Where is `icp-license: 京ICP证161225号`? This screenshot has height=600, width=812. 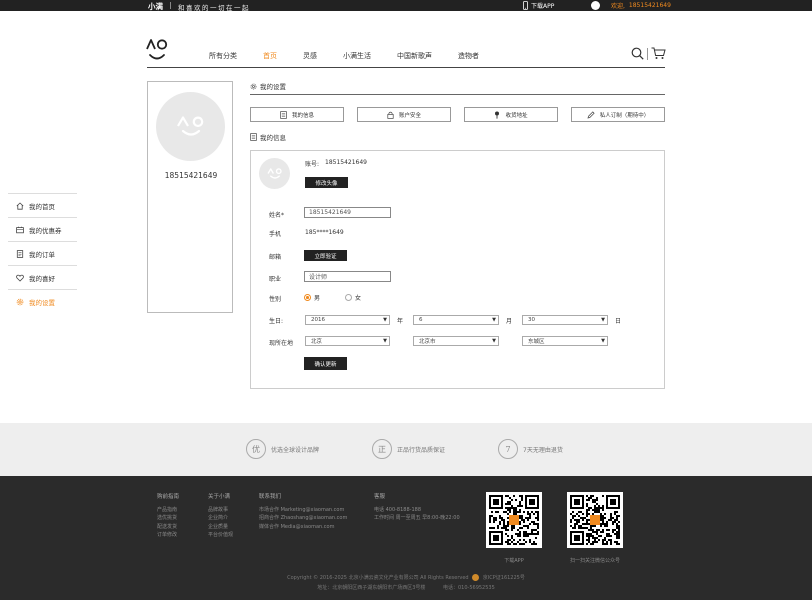 icp-license: 京ICP证161225号 is located at coordinates (504, 578).